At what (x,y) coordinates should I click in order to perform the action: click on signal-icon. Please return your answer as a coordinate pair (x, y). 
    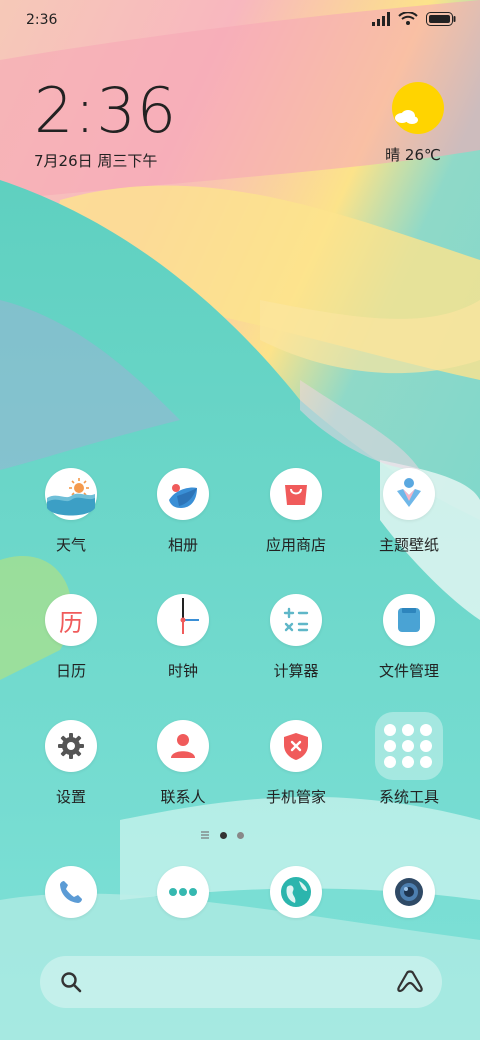
    Looking at the image, I should click on (381, 19).